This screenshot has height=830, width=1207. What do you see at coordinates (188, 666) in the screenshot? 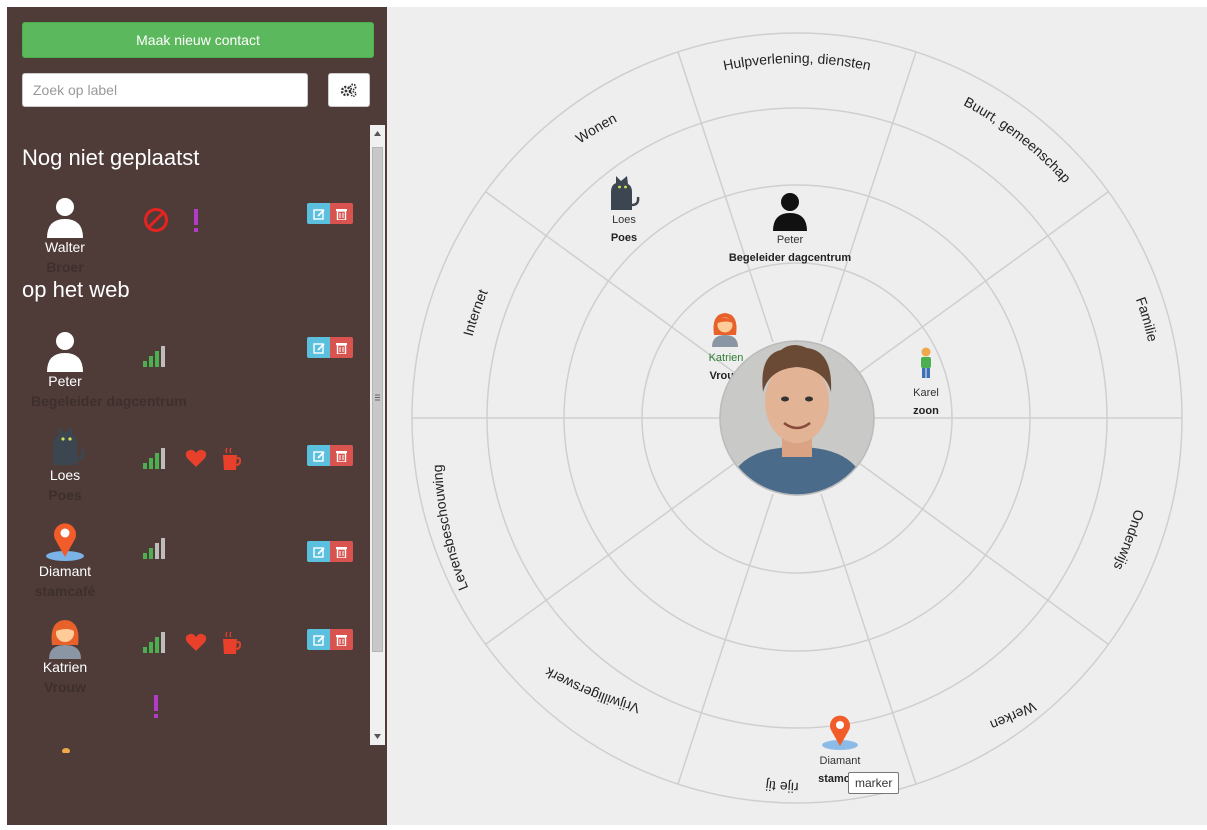
I see `list-item: Katrien Vrouw` at bounding box center [188, 666].